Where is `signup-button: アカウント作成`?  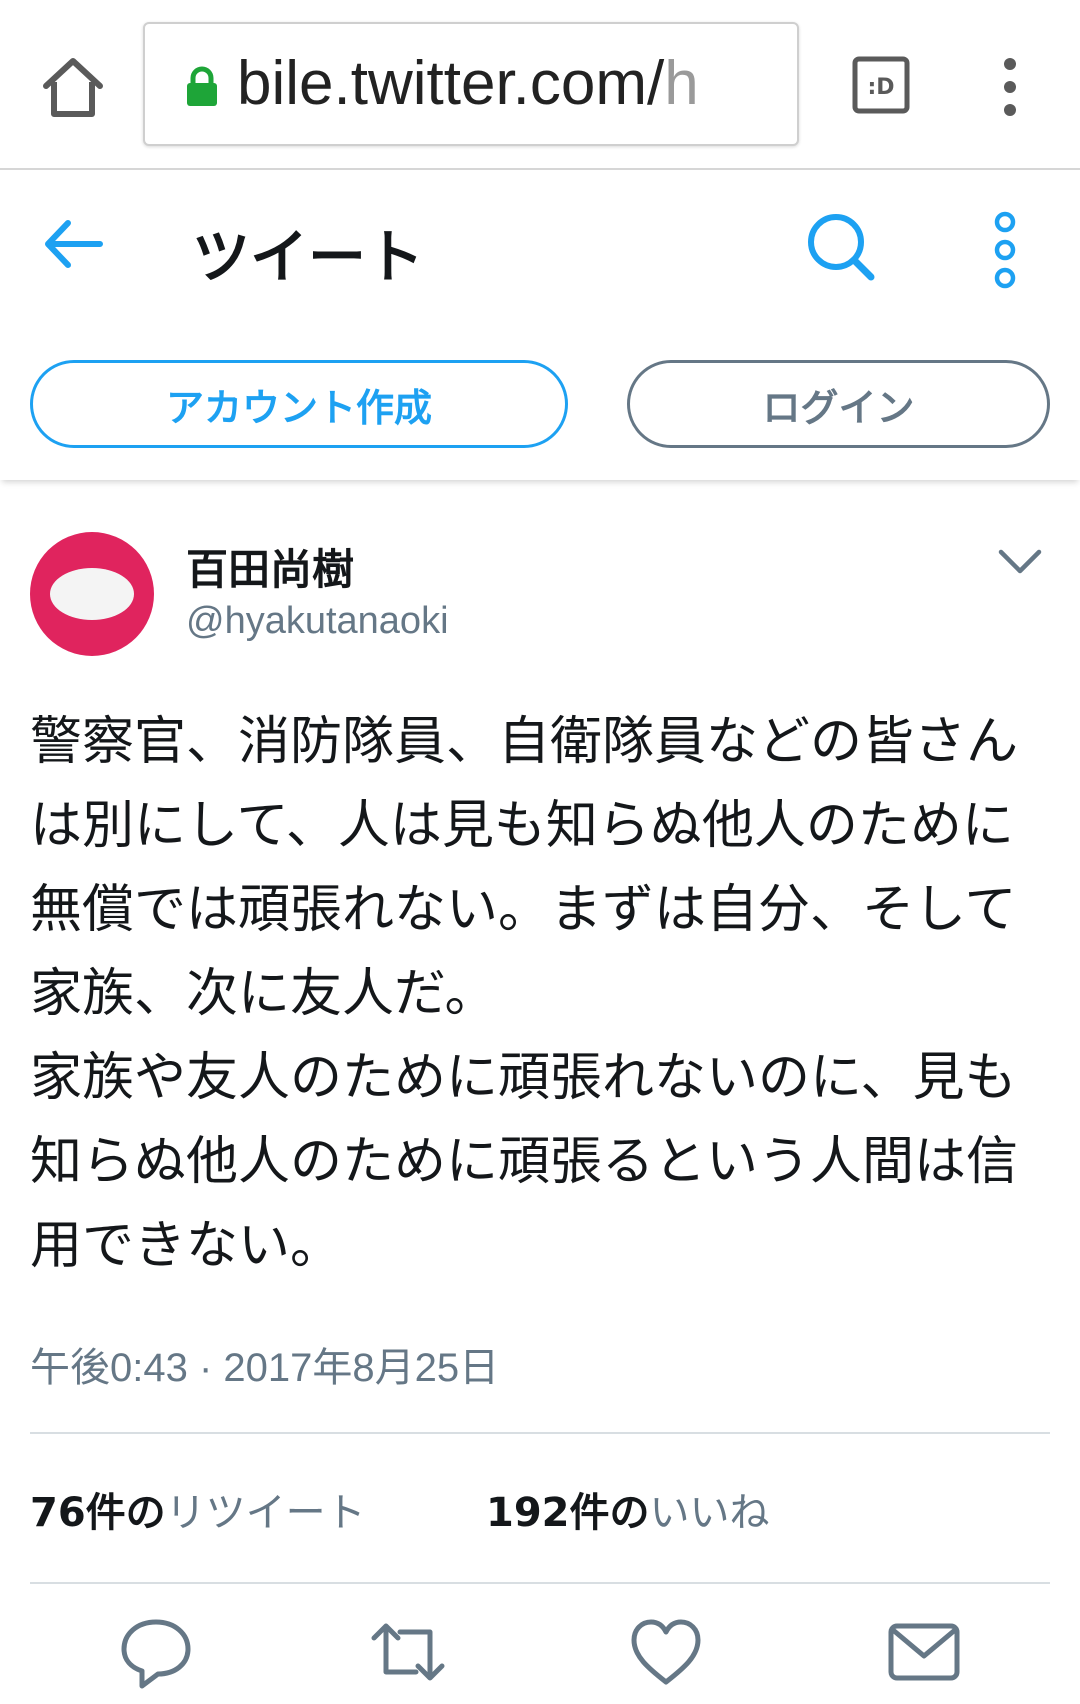 signup-button: アカウント作成 is located at coordinates (299, 404).